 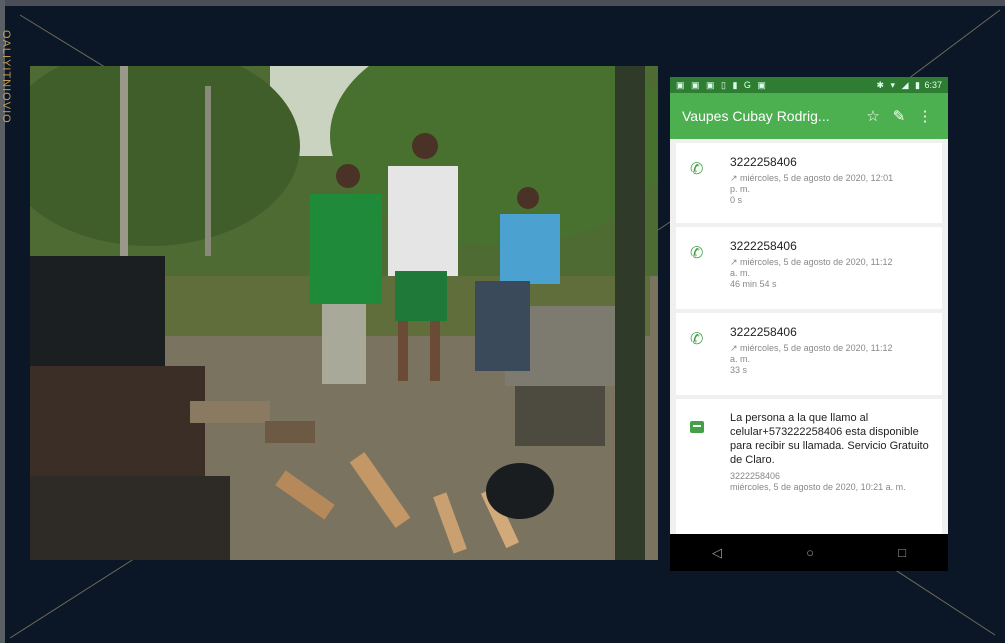 I want to click on edit-icon: ✎, so click(x=899, y=116).